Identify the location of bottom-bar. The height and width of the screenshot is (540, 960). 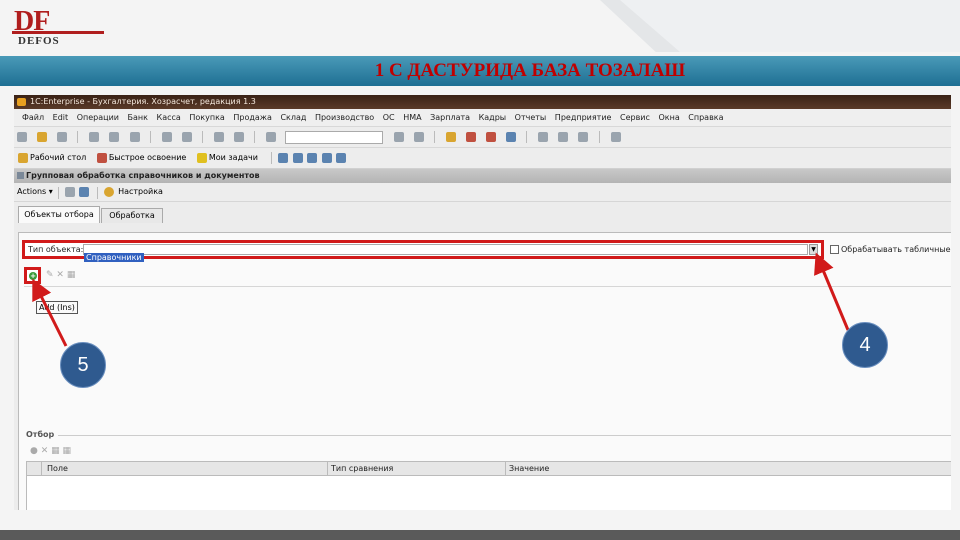
(480, 535).